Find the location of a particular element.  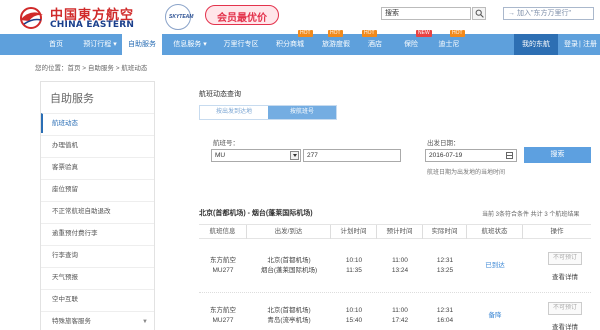

column-header: 航班信息 is located at coordinates (223, 232).